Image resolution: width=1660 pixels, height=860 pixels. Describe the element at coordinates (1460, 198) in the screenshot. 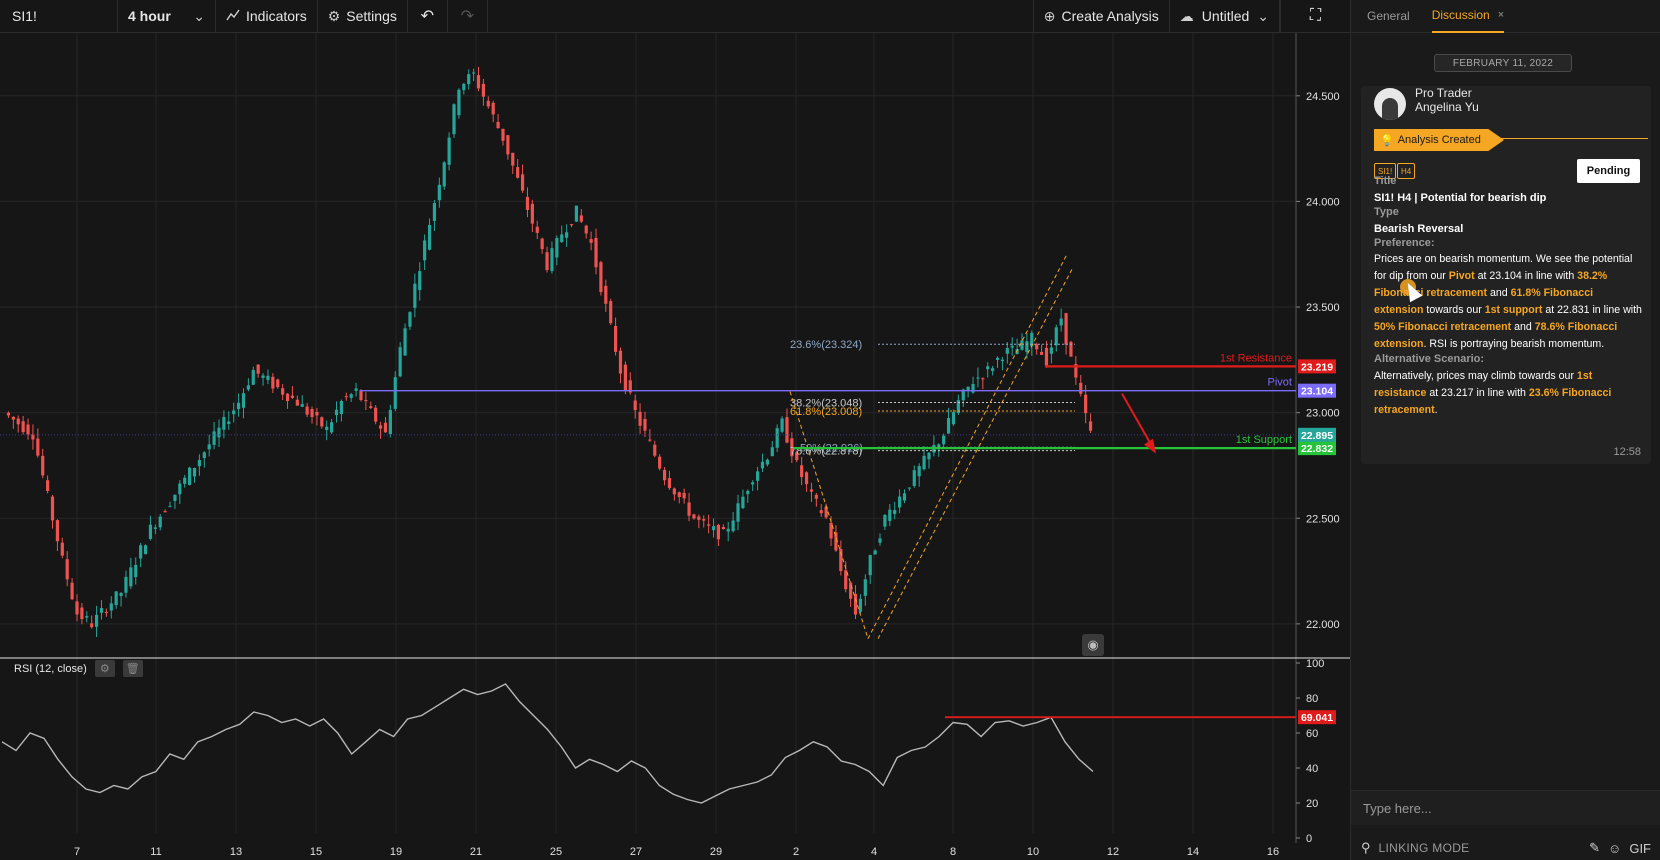

I see `title-value: SI1! H4 | Potential for bearish dip` at that location.